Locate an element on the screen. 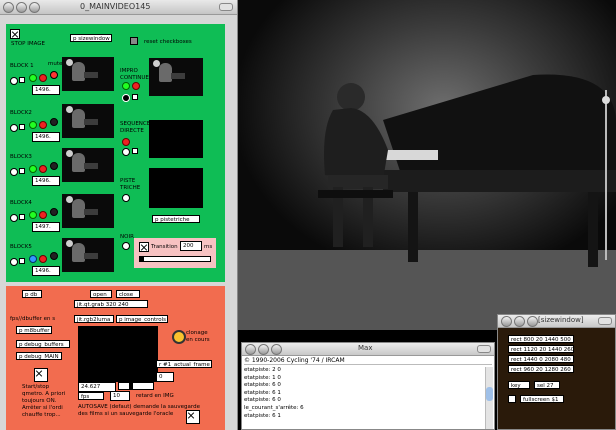  pistetriche-message: p pistetriche is located at coordinates (176, 219).